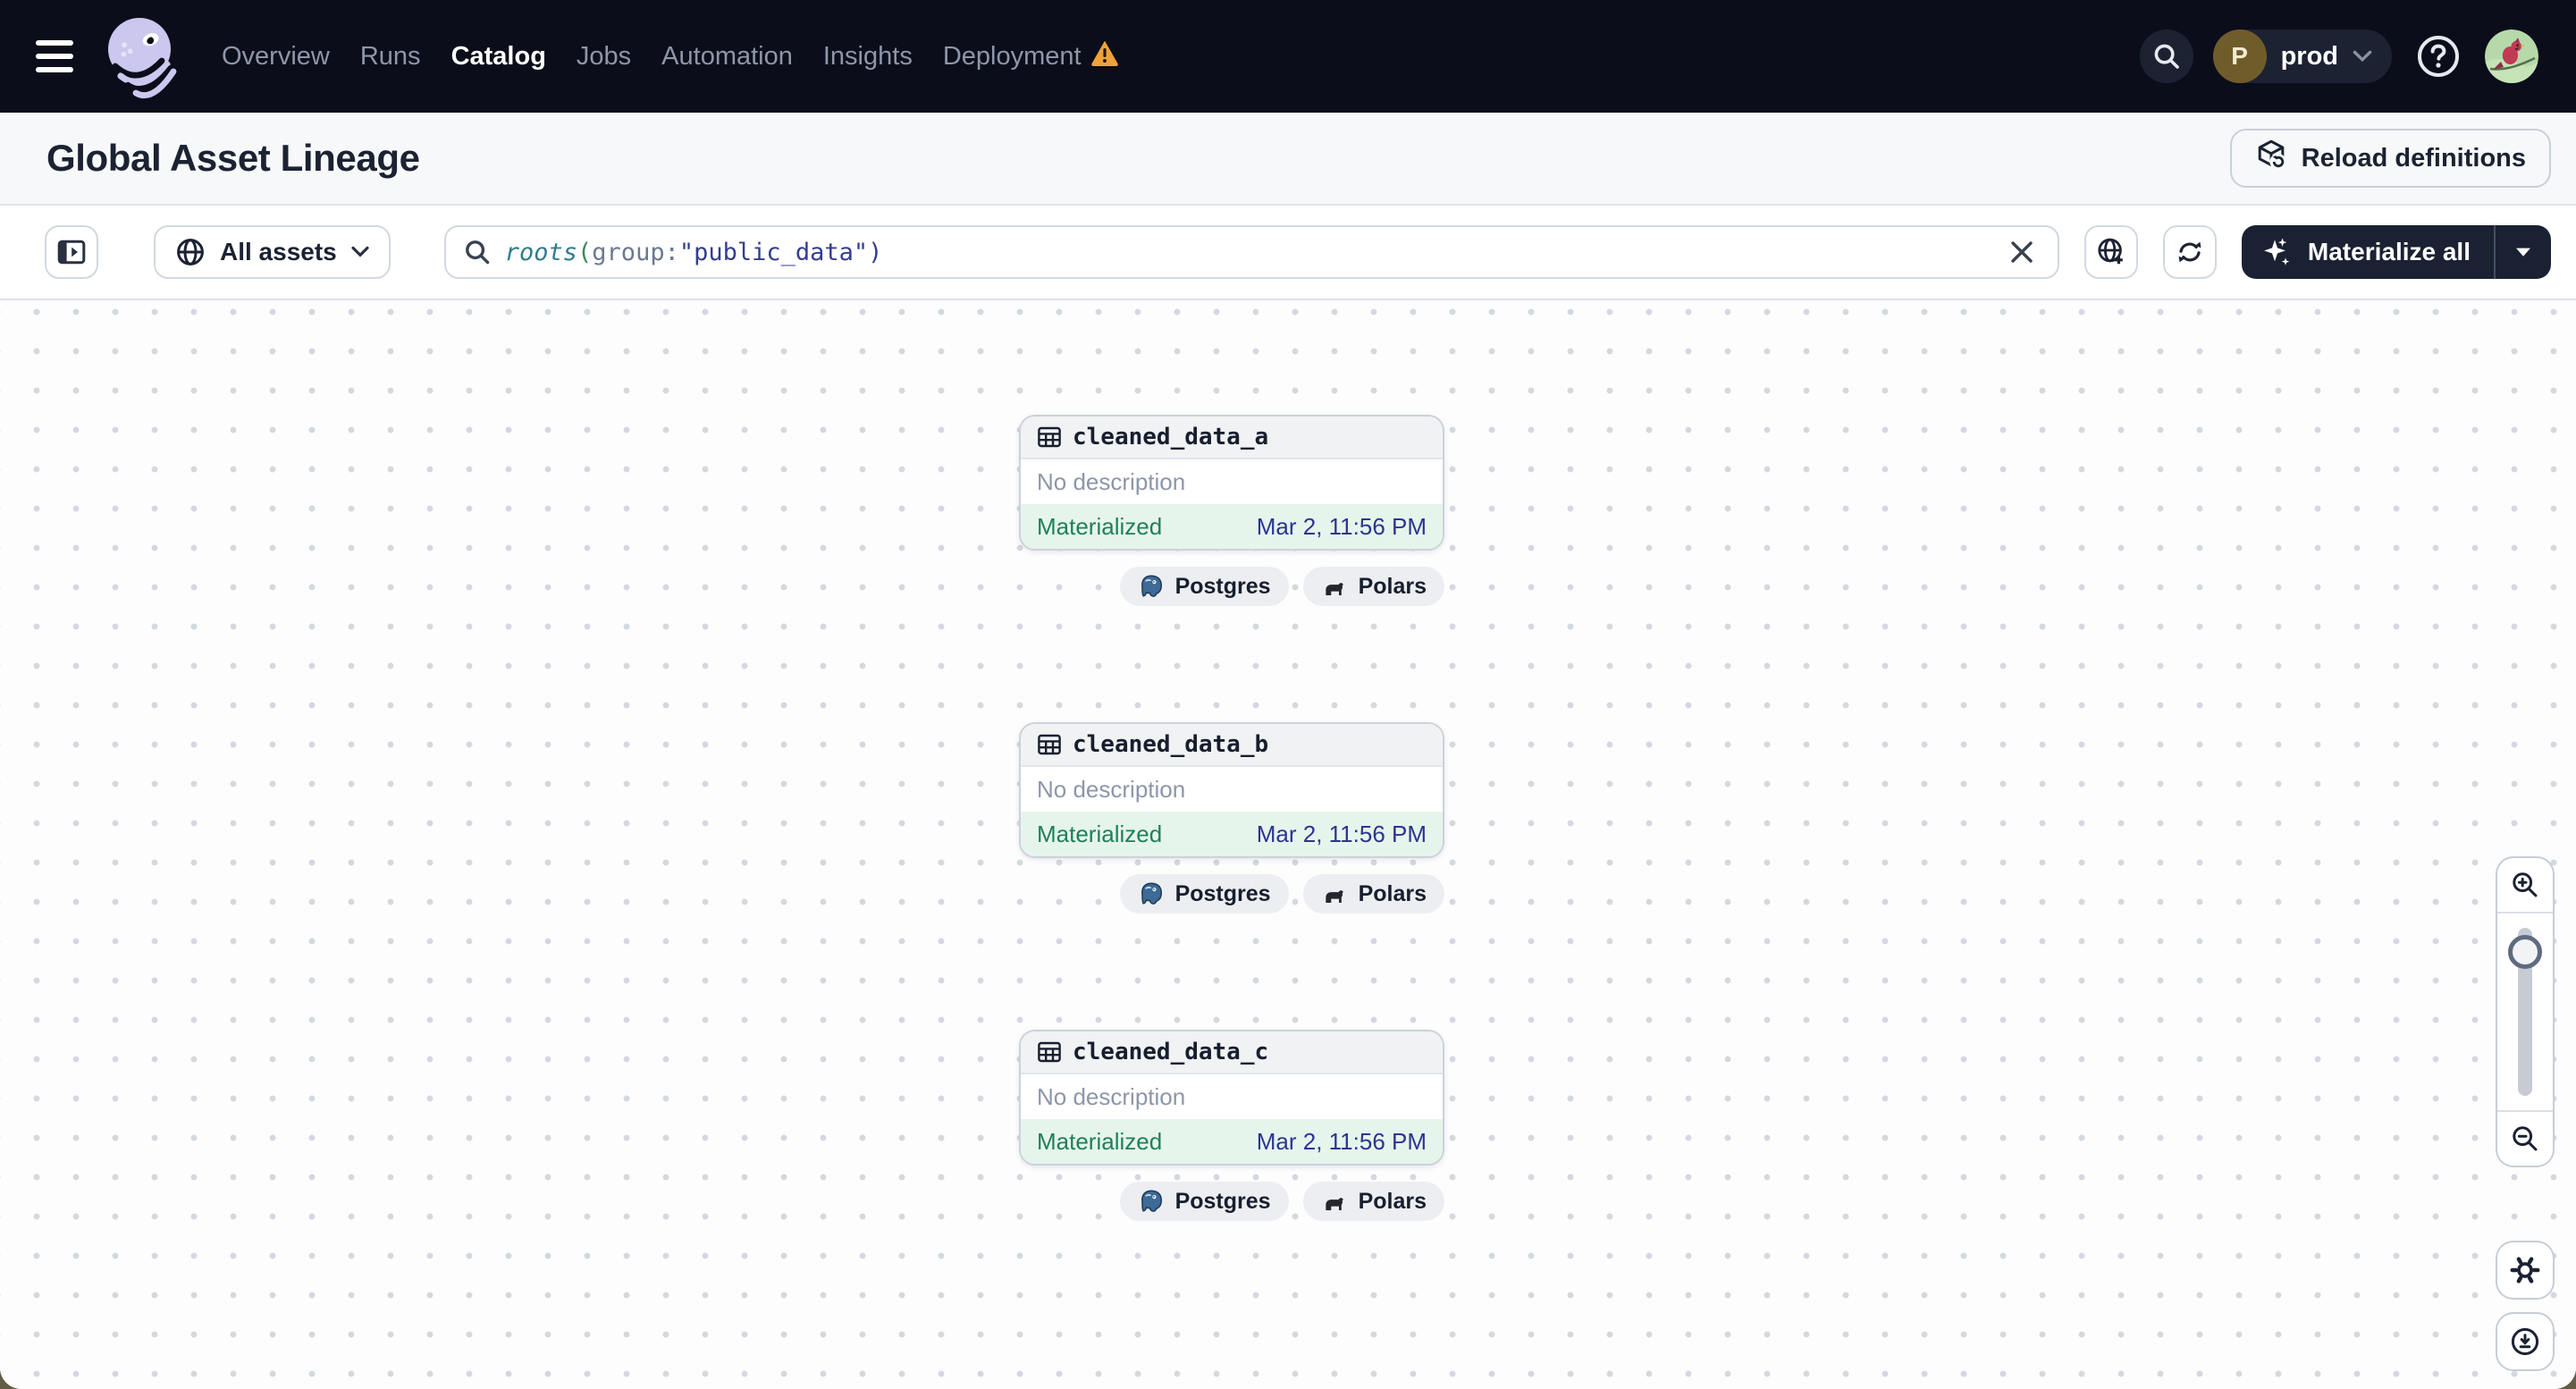  I want to click on zoom-in-button, so click(2525, 885).